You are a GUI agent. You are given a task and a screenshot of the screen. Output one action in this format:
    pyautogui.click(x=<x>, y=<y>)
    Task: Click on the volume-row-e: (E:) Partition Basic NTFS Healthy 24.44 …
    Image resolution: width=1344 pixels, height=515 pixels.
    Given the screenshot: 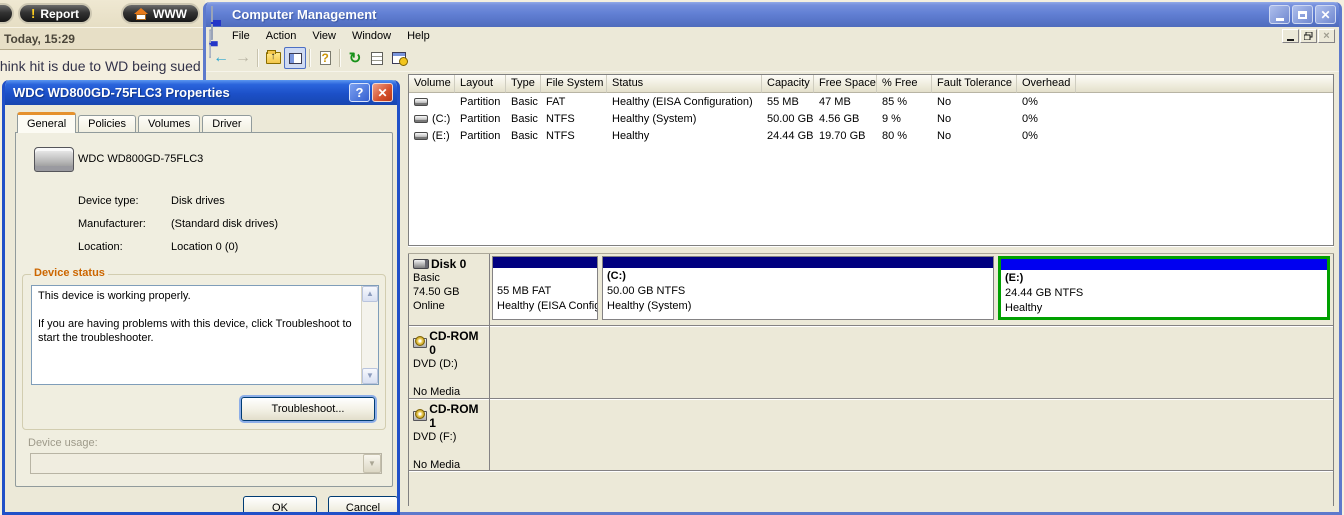 What is the action you would take?
    pyautogui.click(x=871, y=135)
    